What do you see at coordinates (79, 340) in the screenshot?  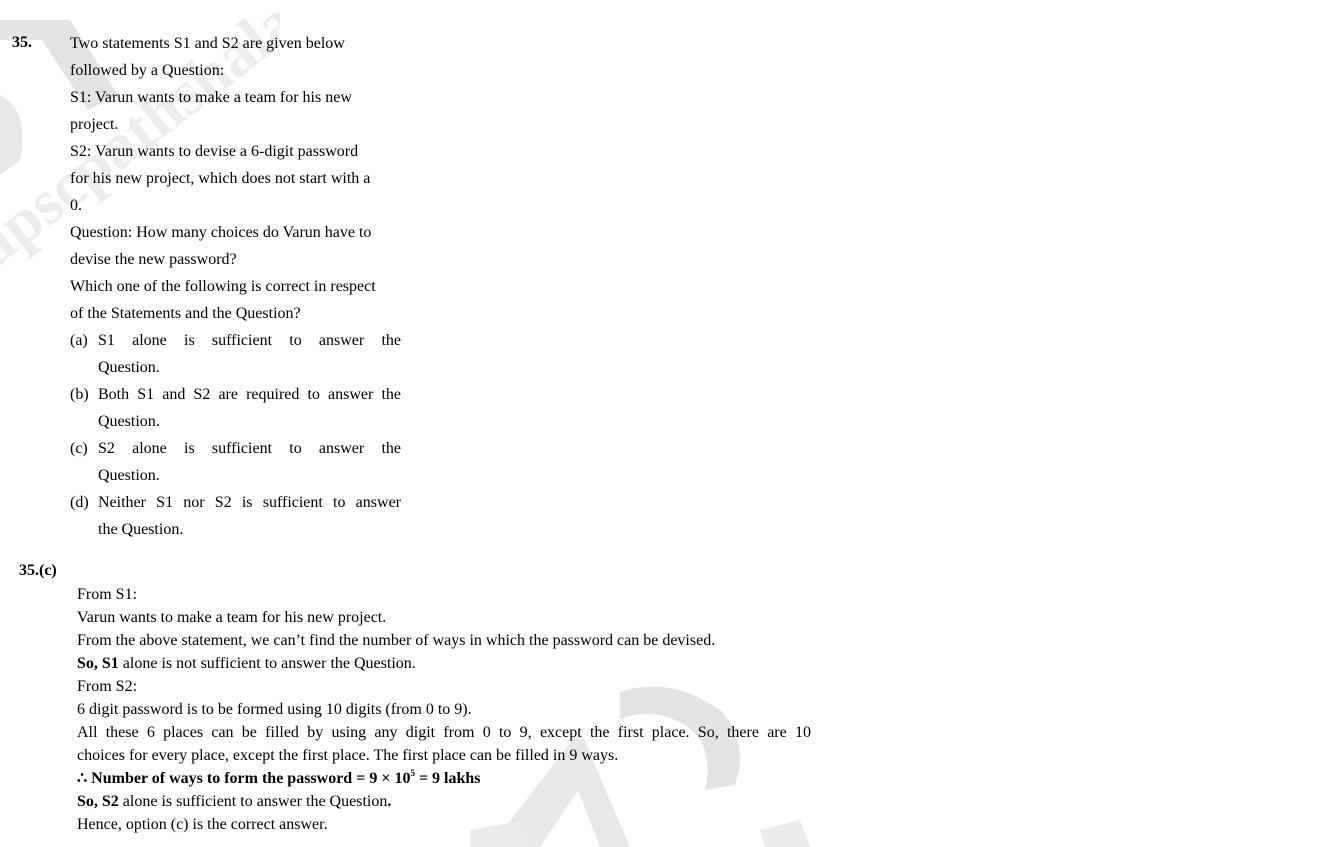 I see `option-label: (a)` at bounding box center [79, 340].